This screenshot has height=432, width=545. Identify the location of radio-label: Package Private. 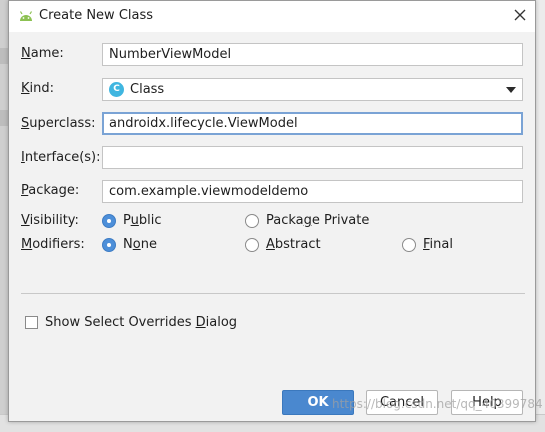
(318, 220).